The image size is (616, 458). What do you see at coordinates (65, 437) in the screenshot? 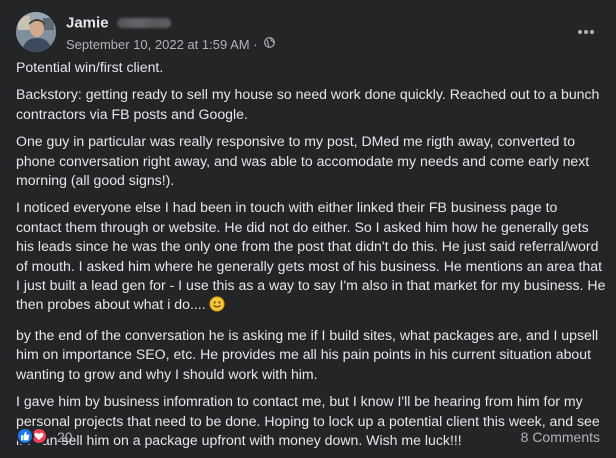
I see `reaction-count: 20` at bounding box center [65, 437].